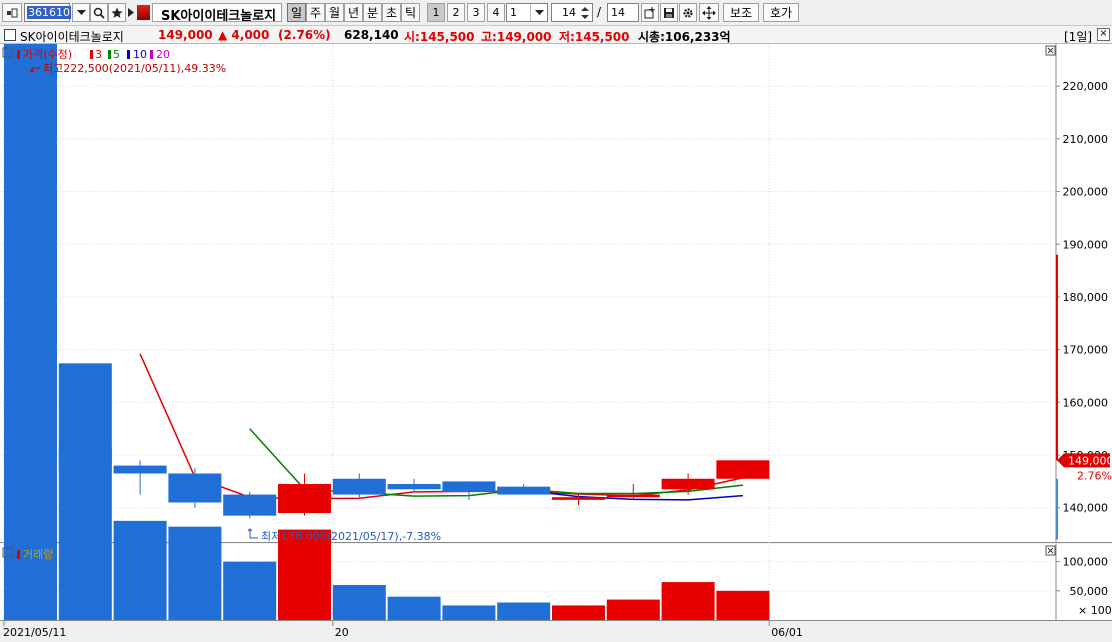 This screenshot has width=1112, height=642. What do you see at coordinates (163, 54) in the screenshot?
I see `ma20-legend-label: 20` at bounding box center [163, 54].